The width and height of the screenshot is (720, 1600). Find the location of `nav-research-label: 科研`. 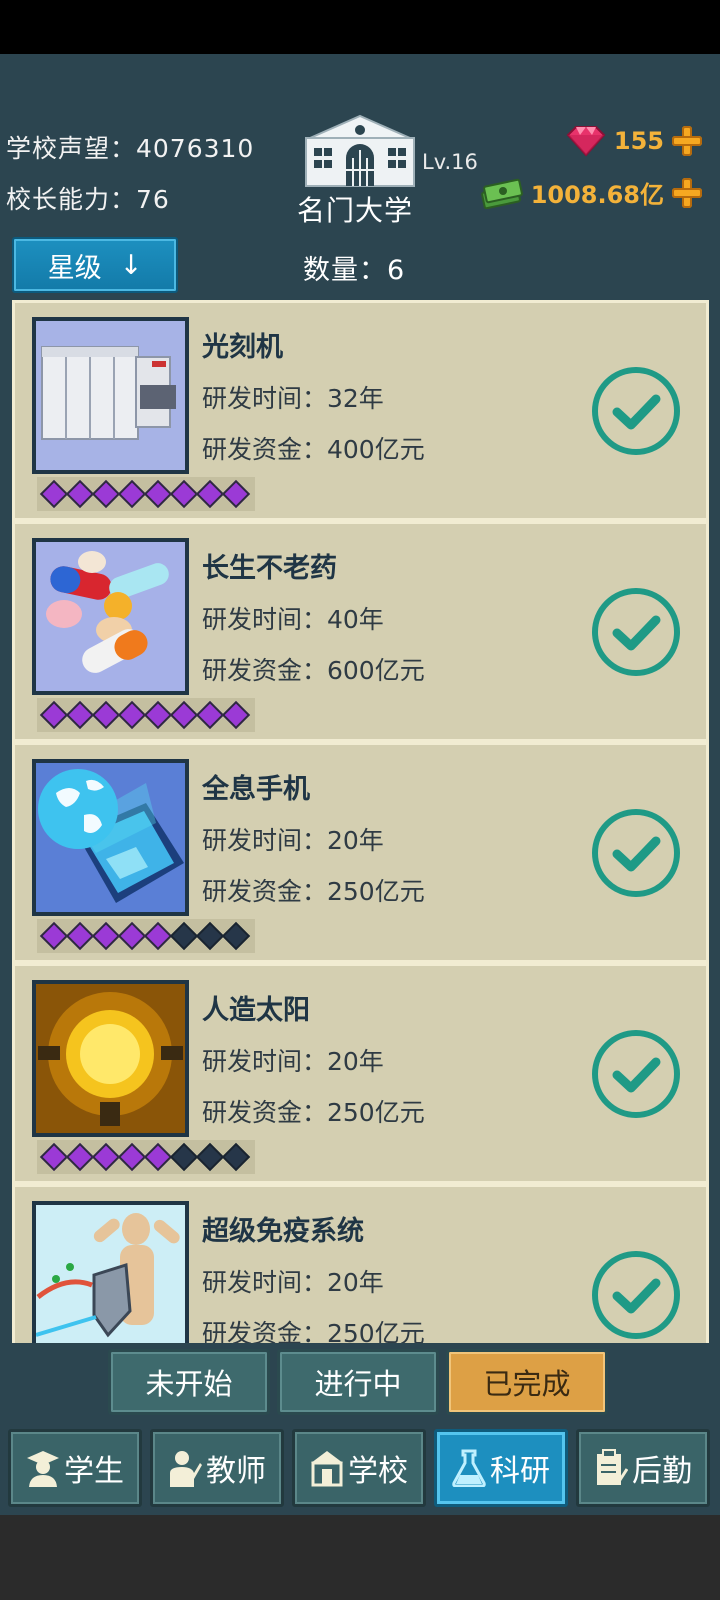

nav-research-label: 科研 is located at coordinates (520, 1471).